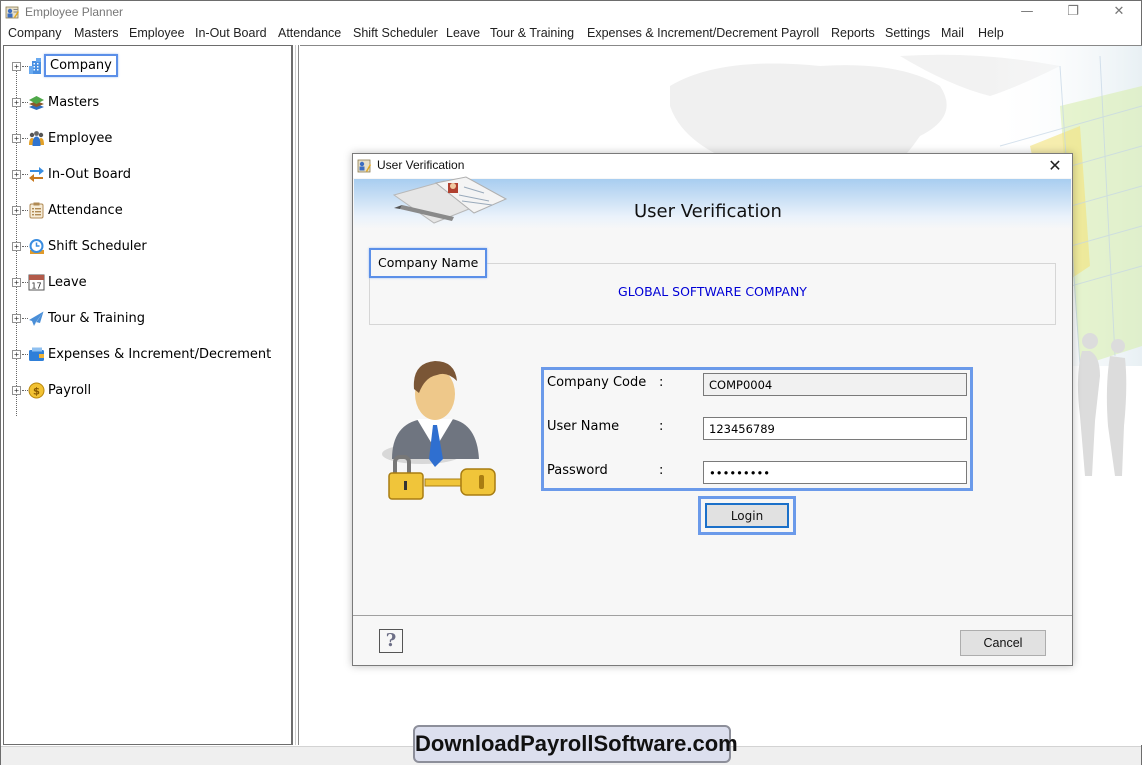  What do you see at coordinates (70, 390) in the screenshot?
I see `tree-item-label: Payroll` at bounding box center [70, 390].